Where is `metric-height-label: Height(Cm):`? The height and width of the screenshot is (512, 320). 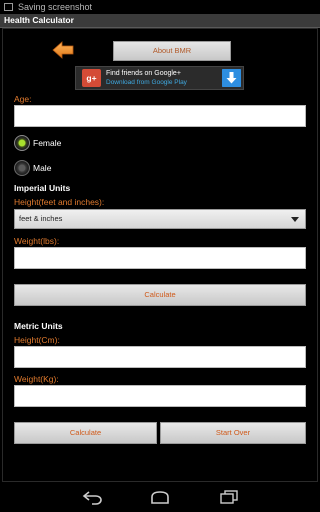 metric-height-label: Height(Cm): is located at coordinates (37, 340).